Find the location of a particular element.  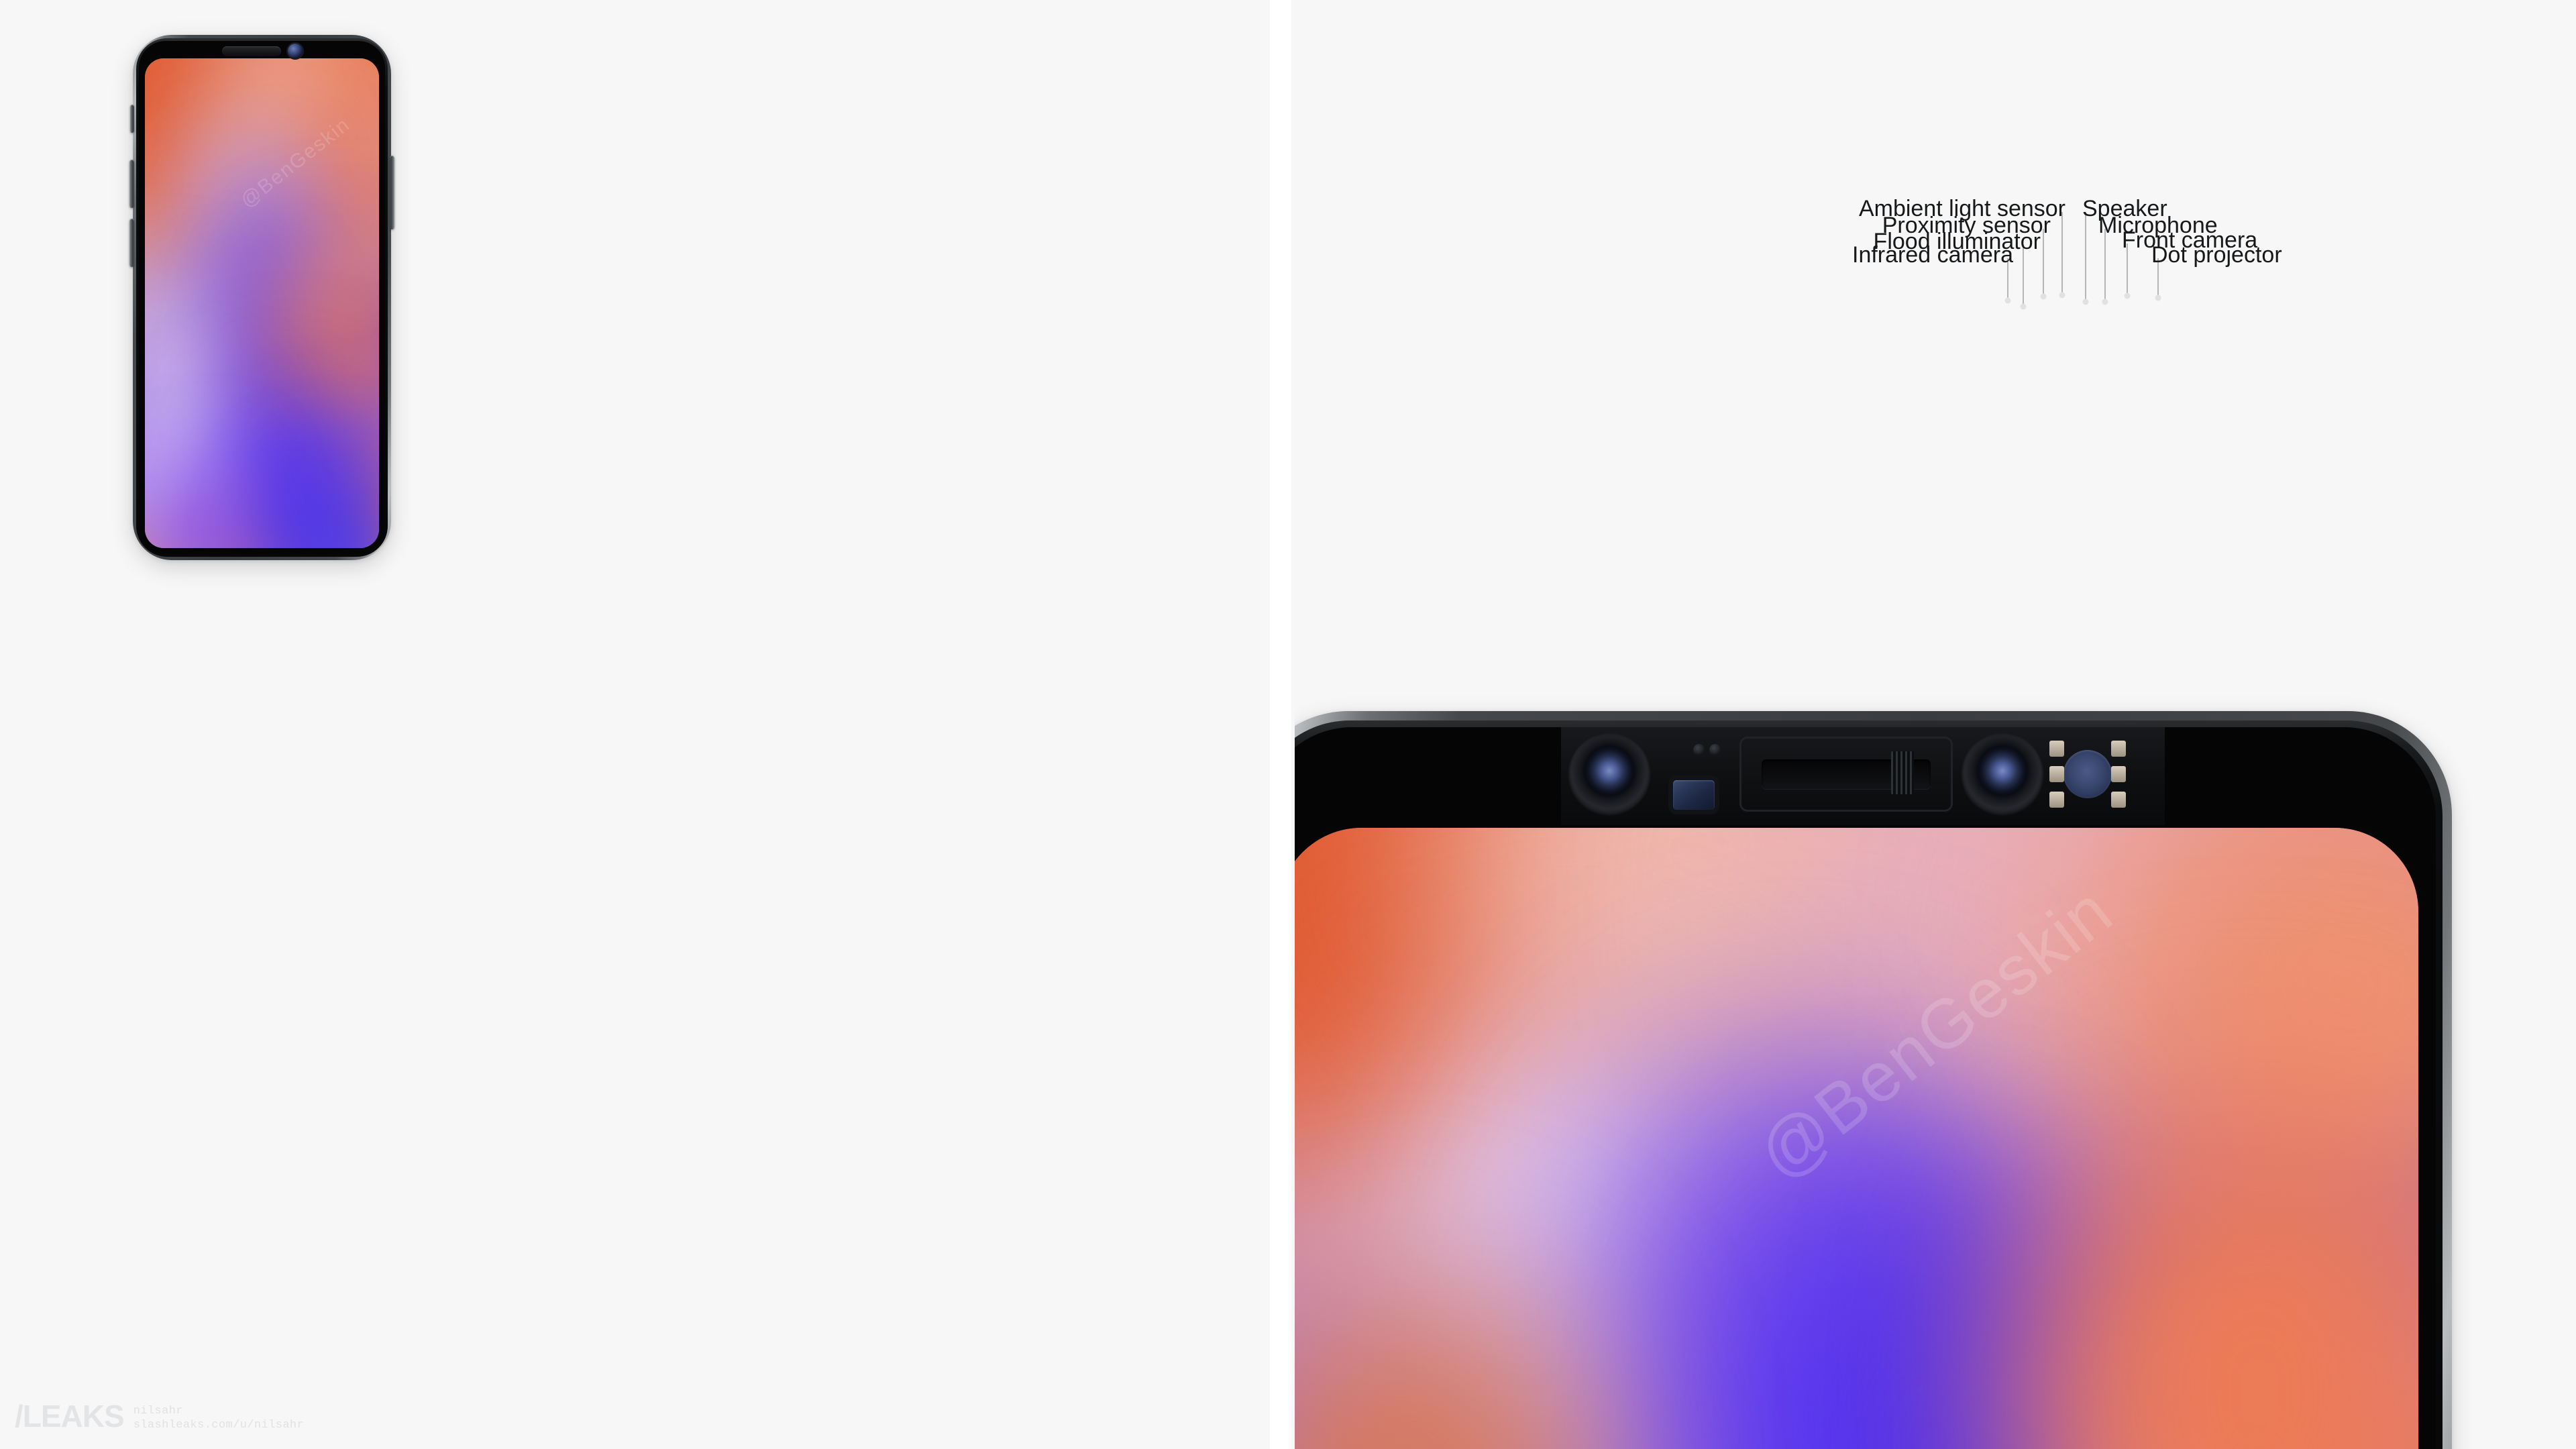

speaker-sensor is located at coordinates (1846, 774).